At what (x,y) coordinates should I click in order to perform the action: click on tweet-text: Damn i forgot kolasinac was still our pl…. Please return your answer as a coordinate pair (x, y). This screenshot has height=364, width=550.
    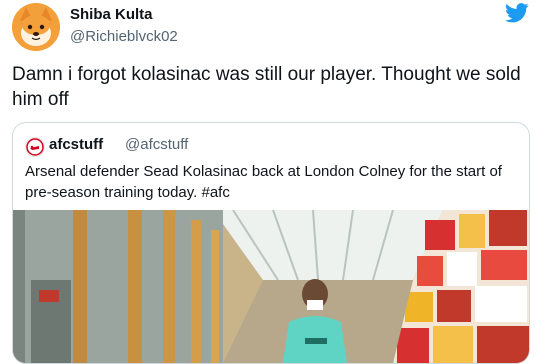
    Looking at the image, I should click on (266, 87).